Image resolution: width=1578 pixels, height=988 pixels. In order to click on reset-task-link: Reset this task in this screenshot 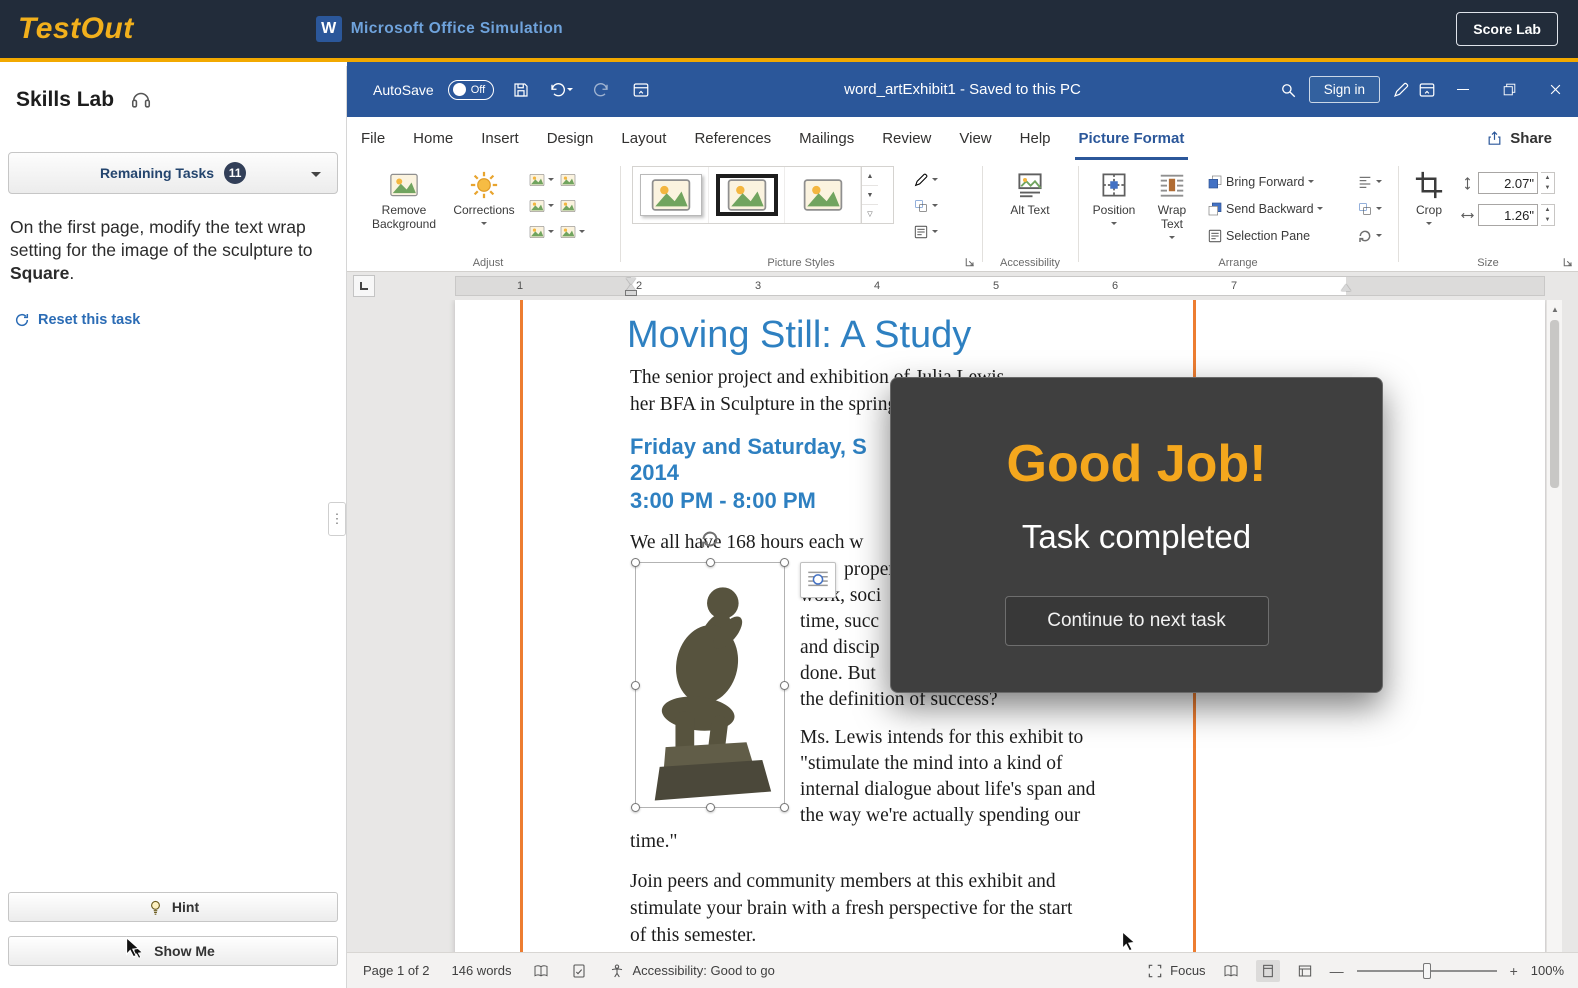, I will do `click(77, 320)`.